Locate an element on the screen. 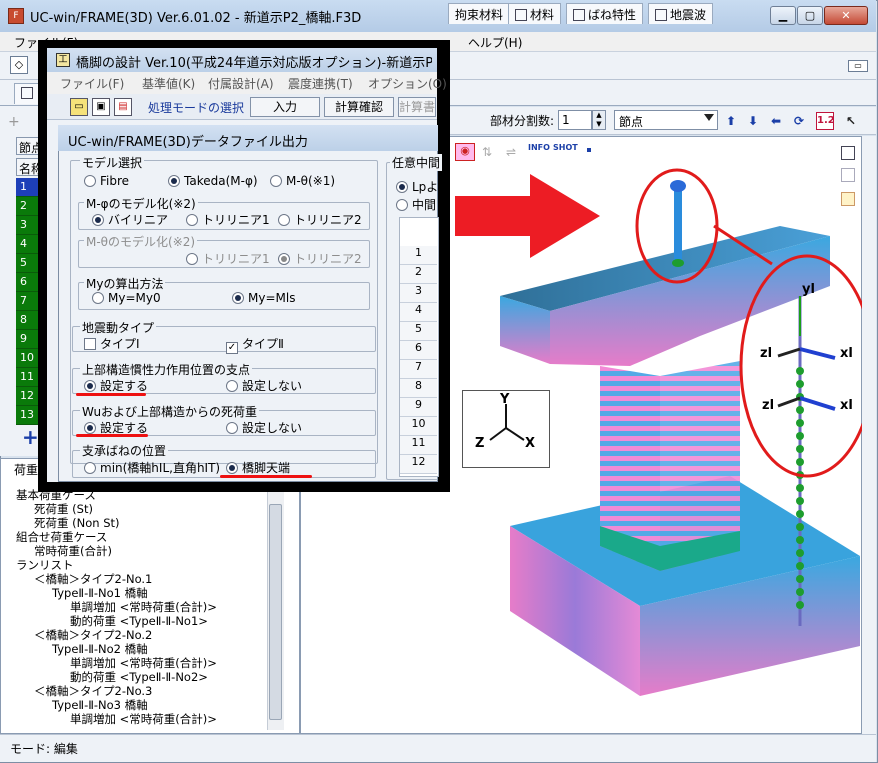  global-z-label: Z is located at coordinates (480, 443).